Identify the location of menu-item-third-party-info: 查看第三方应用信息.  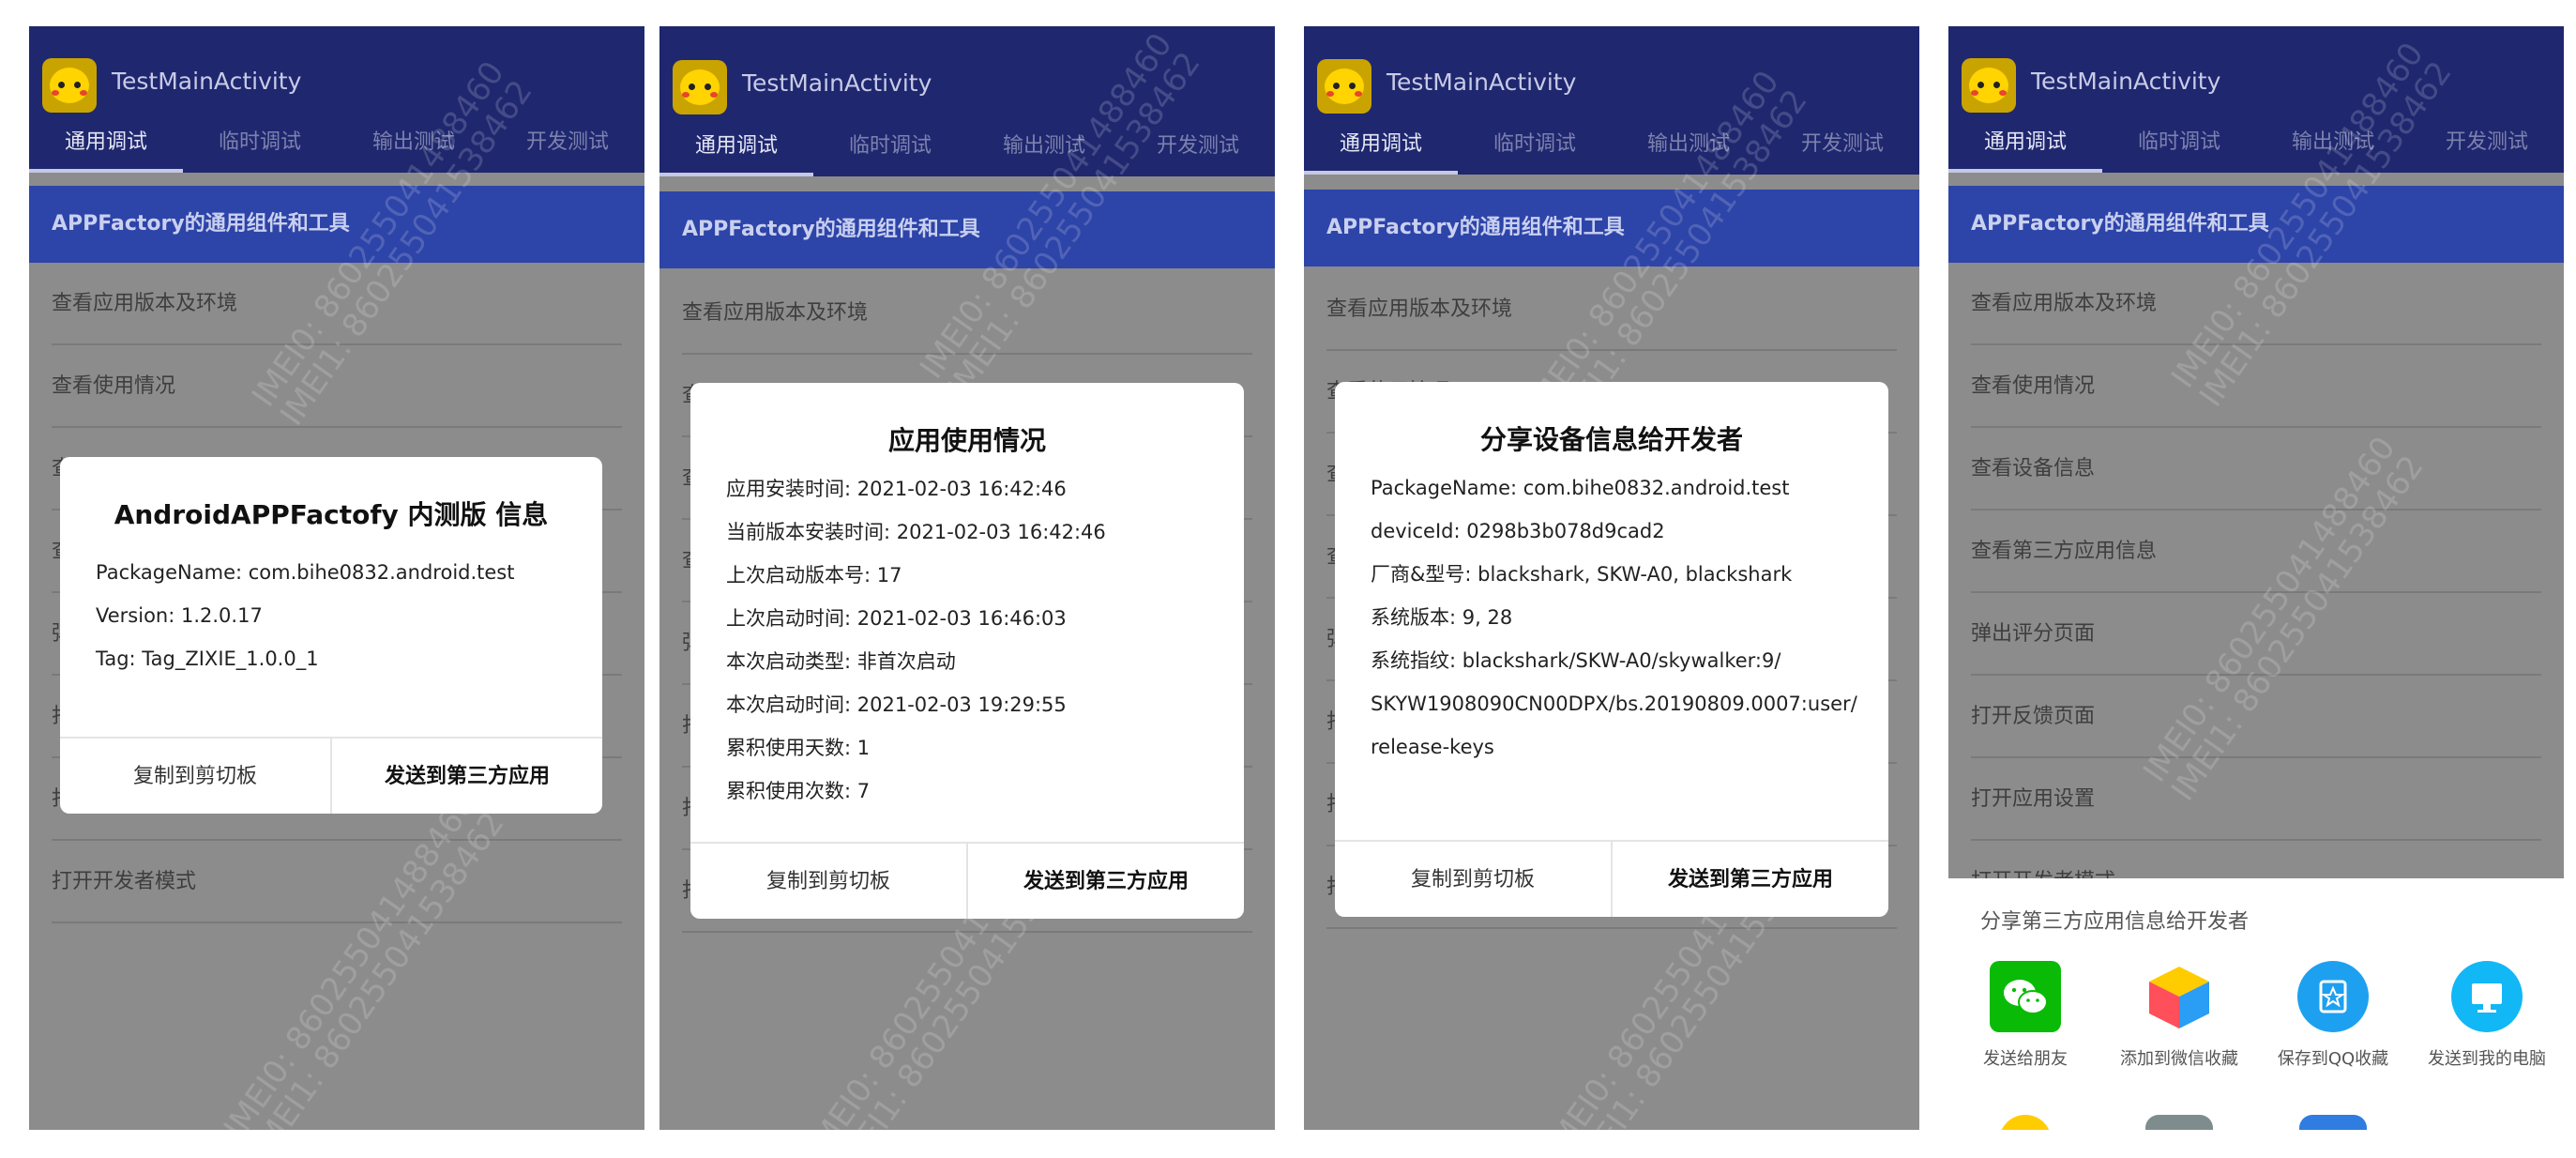
(2256, 551).